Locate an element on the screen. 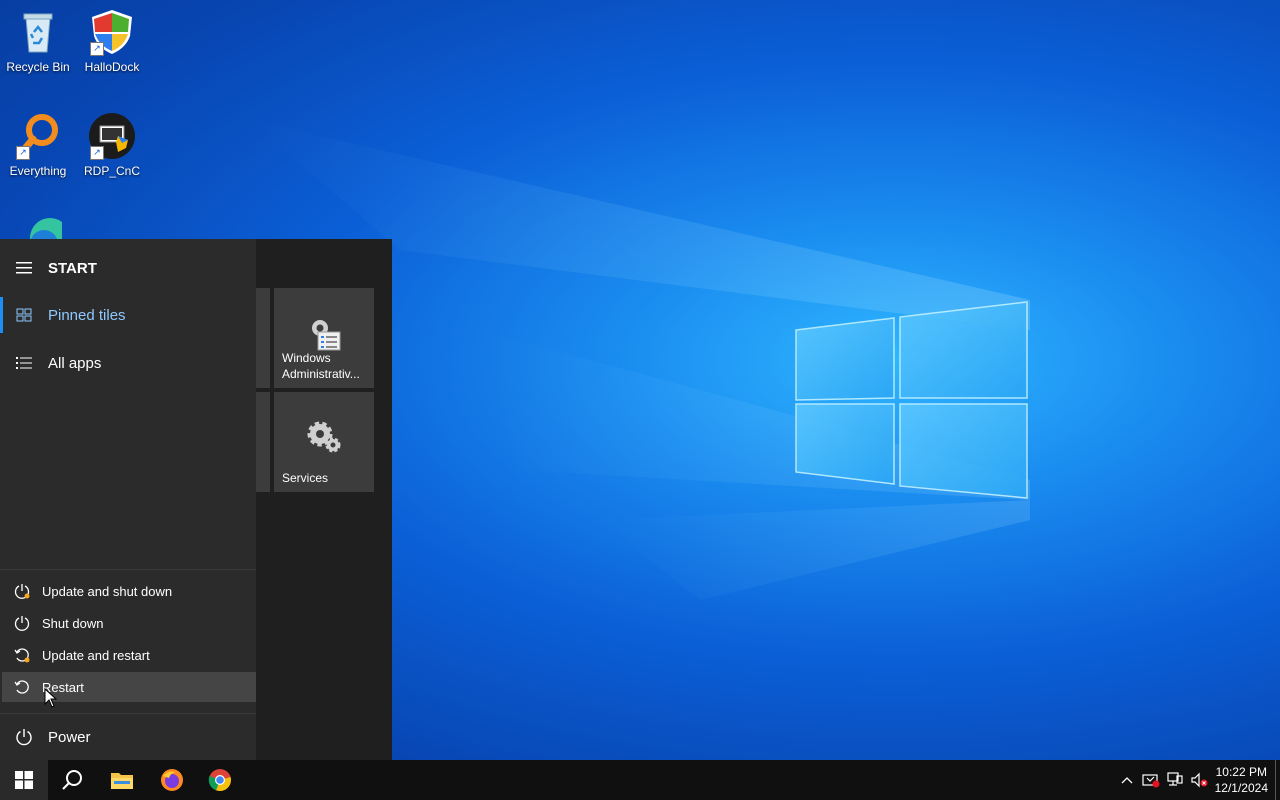  nav-all-apps: All apps is located at coordinates (128, 363).